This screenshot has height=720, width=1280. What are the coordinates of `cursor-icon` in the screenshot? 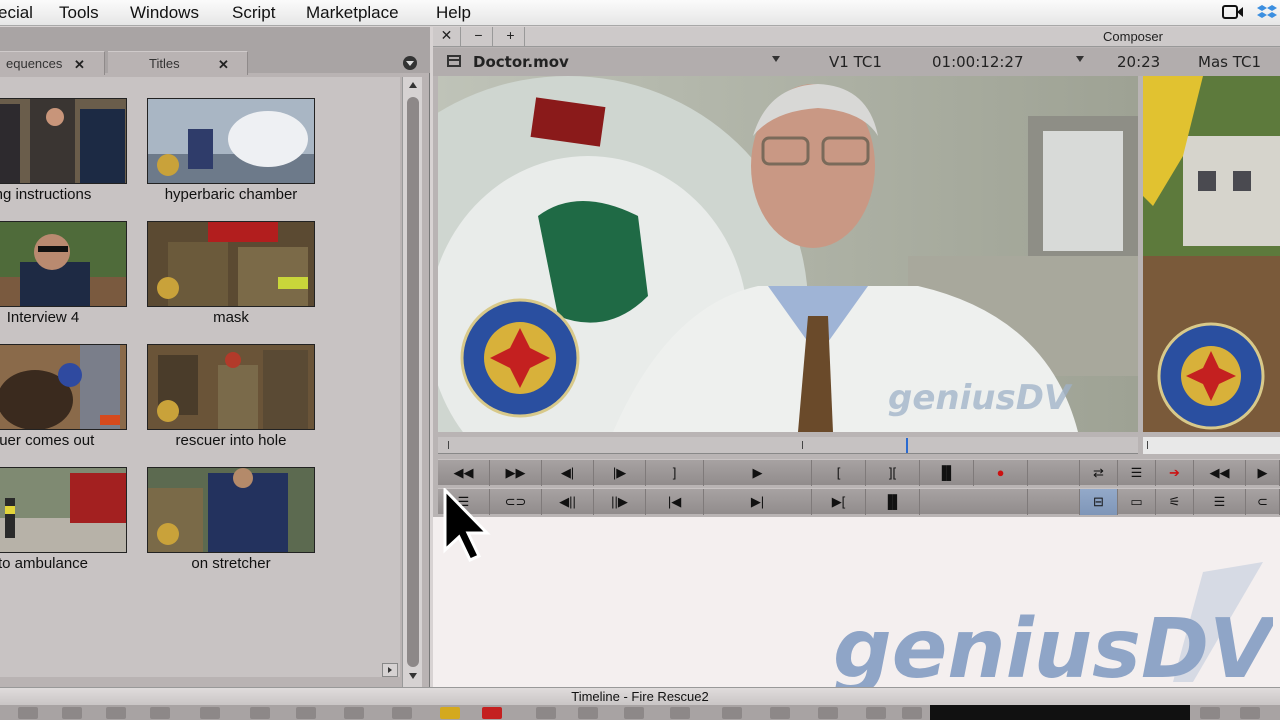 It's located at (467, 525).